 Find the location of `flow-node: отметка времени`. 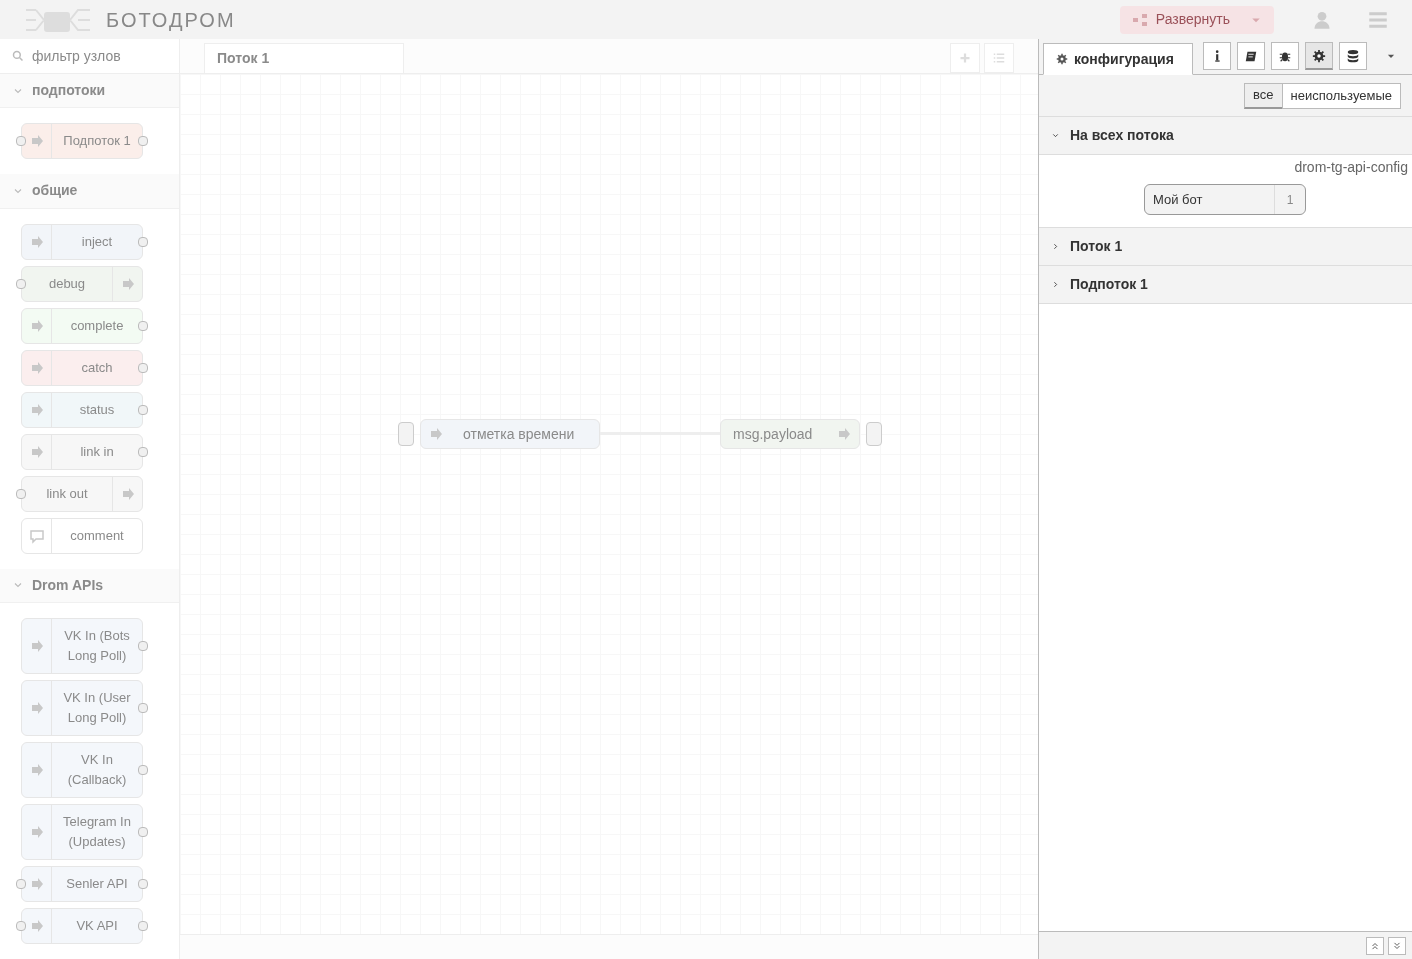

flow-node: отметка времени is located at coordinates (510, 434).